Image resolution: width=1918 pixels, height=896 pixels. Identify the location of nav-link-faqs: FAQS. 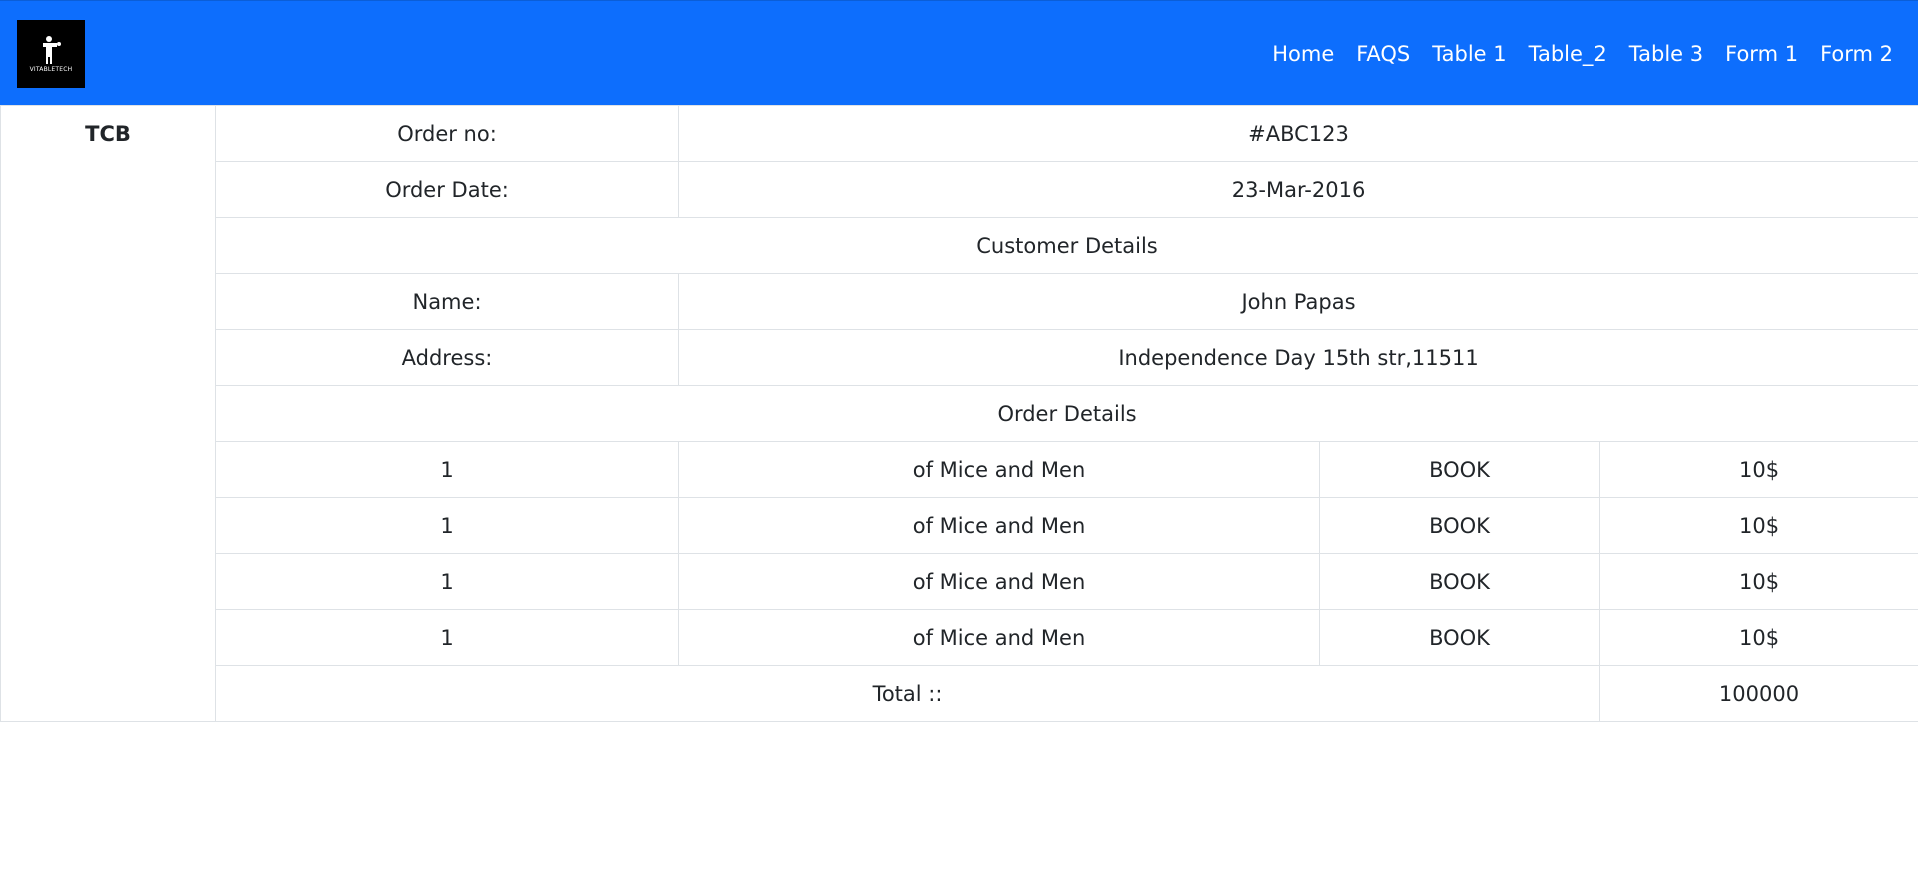
(1383, 54).